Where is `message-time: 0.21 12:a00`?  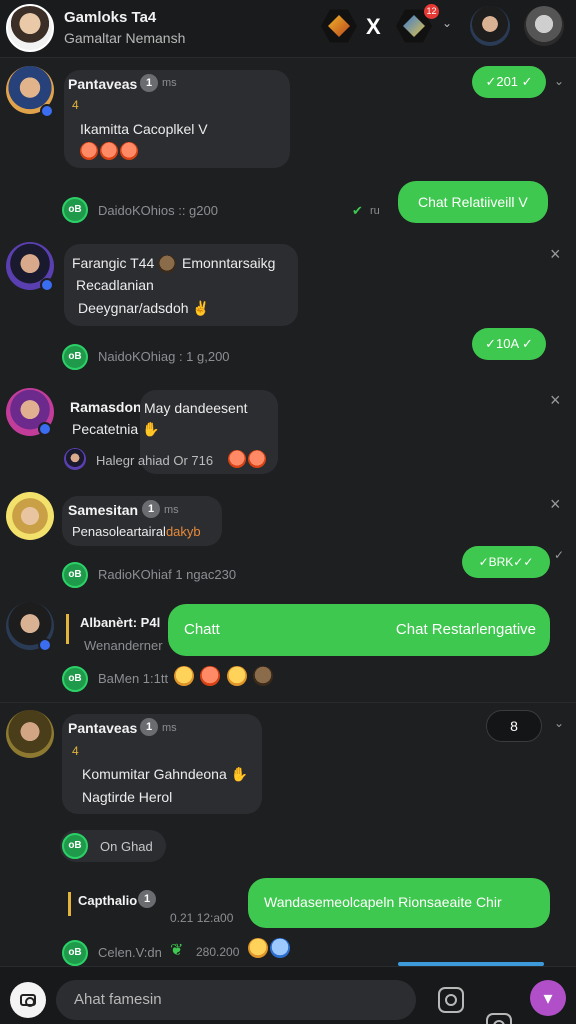 message-time: 0.21 12:a00 is located at coordinates (202, 918).